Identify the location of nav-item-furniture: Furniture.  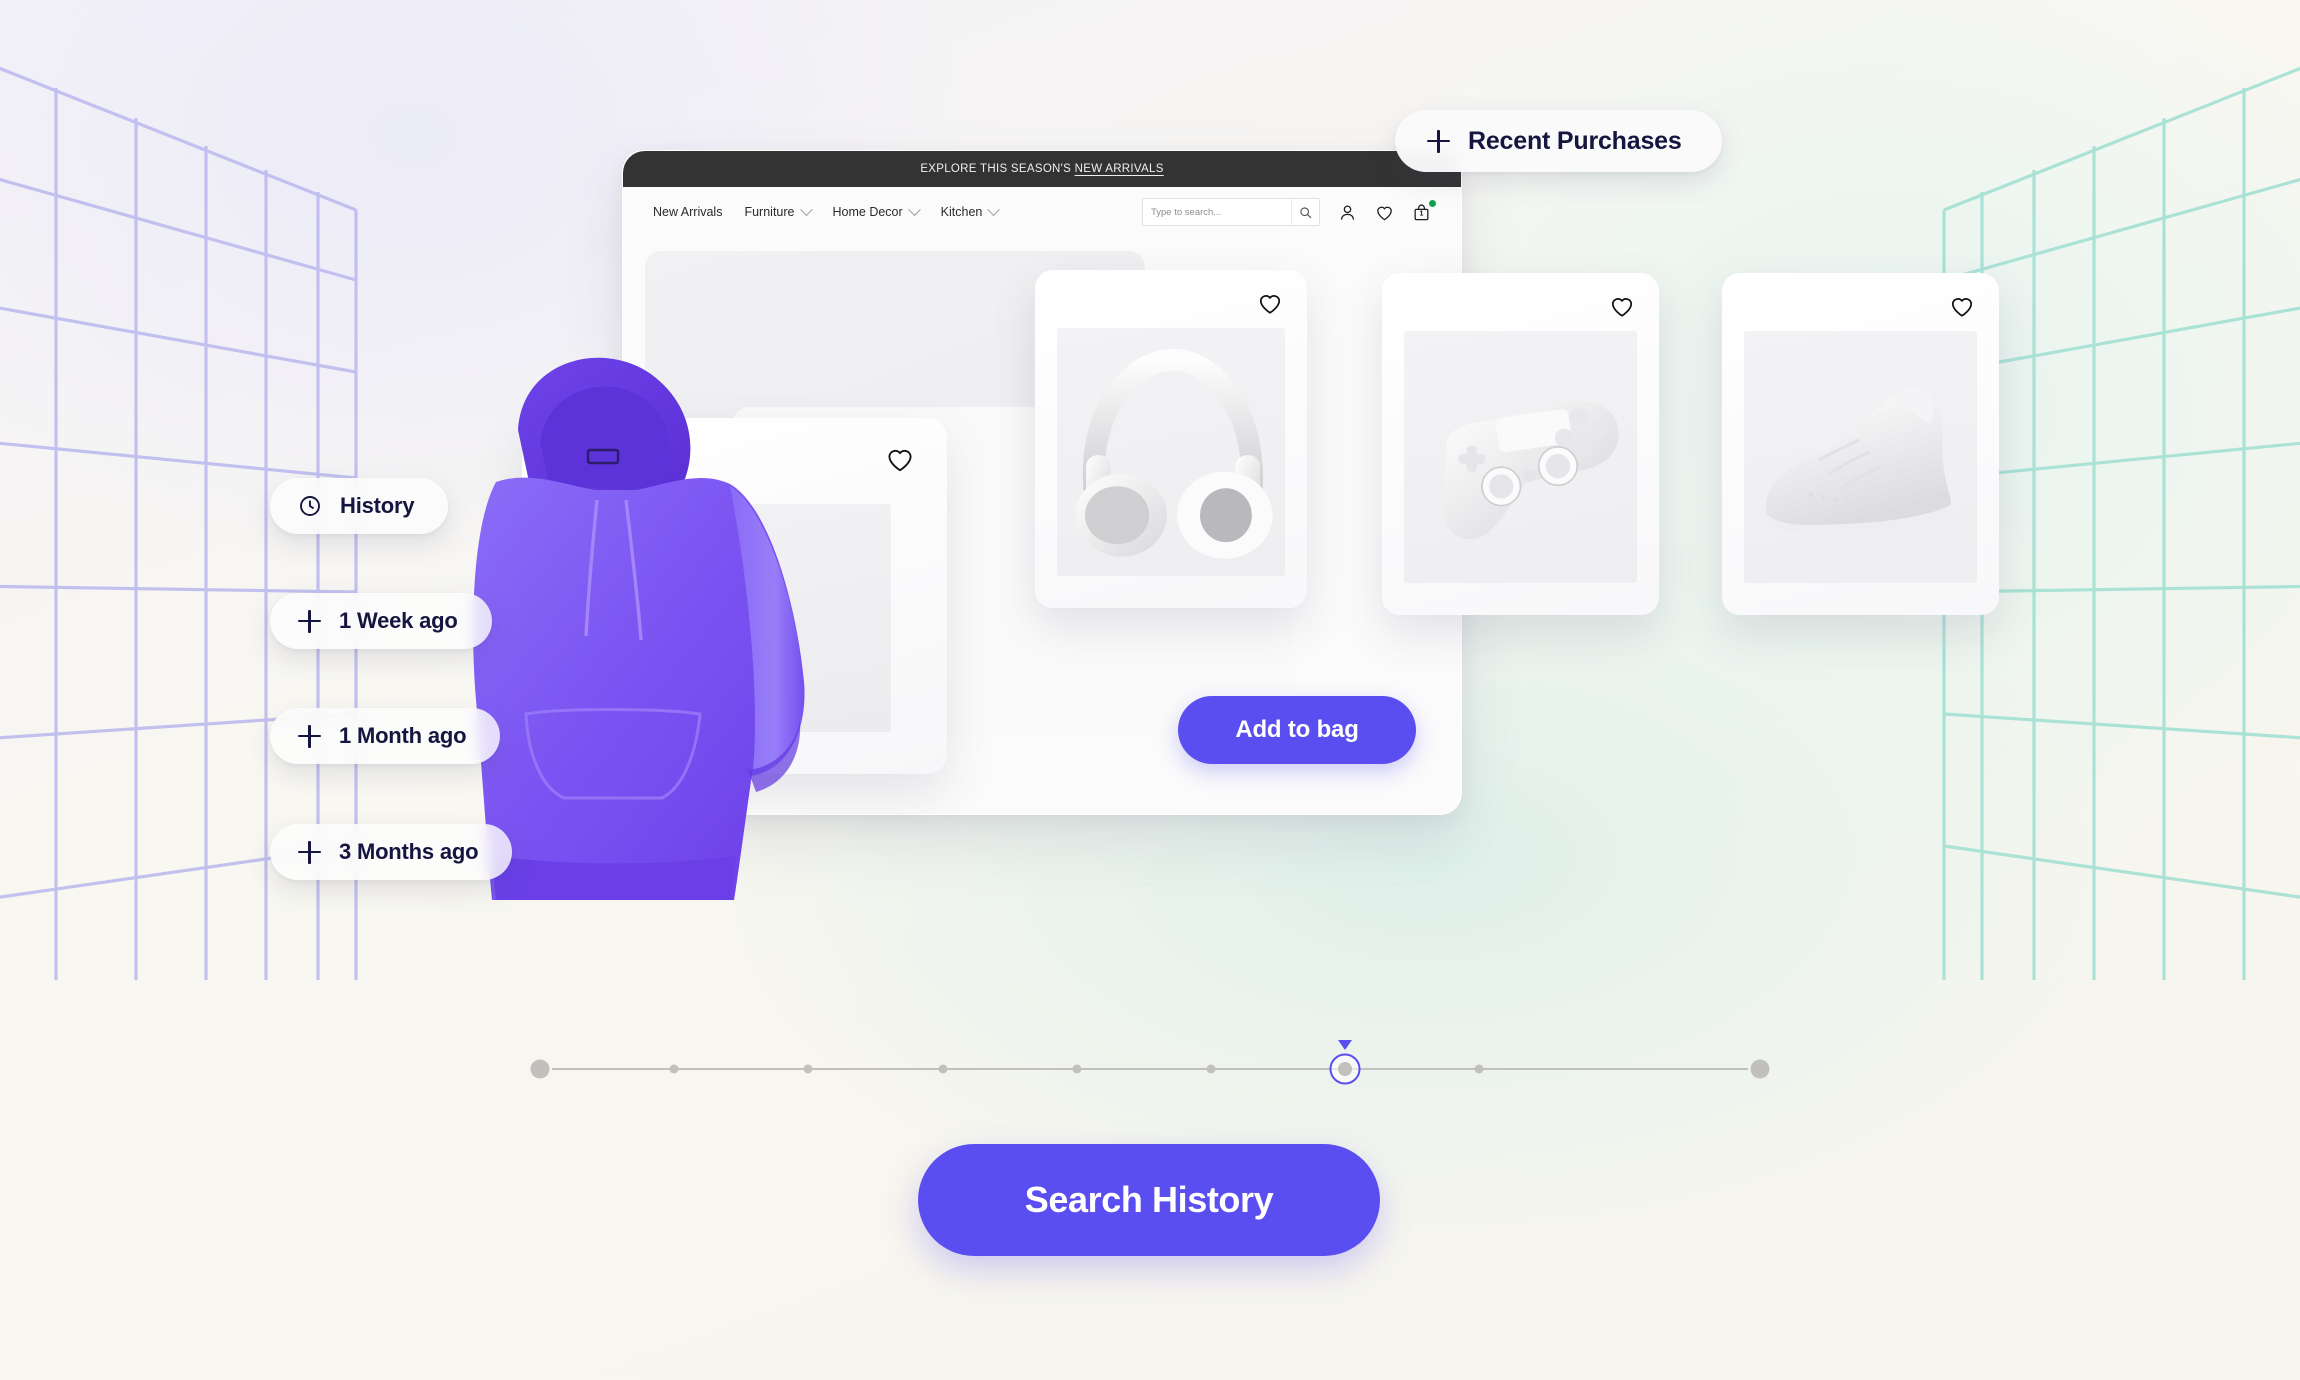
(778, 210).